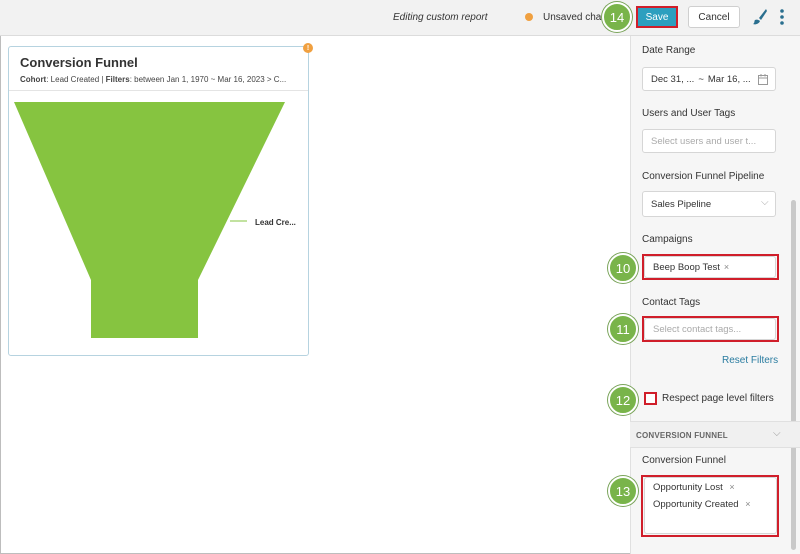 Image resolution: width=800 pixels, height=554 pixels. Describe the element at coordinates (777, 433) in the screenshot. I see `collapse-chevron-icon: ⌵` at that location.